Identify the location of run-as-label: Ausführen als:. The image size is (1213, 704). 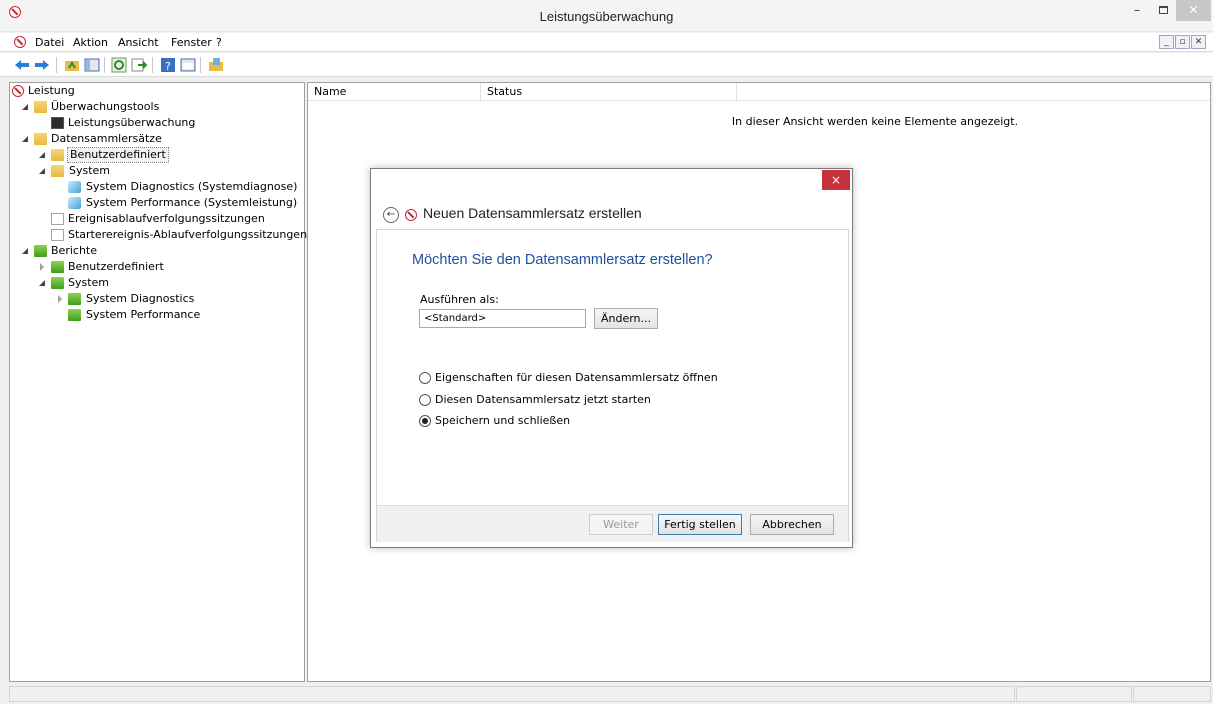
(459, 299).